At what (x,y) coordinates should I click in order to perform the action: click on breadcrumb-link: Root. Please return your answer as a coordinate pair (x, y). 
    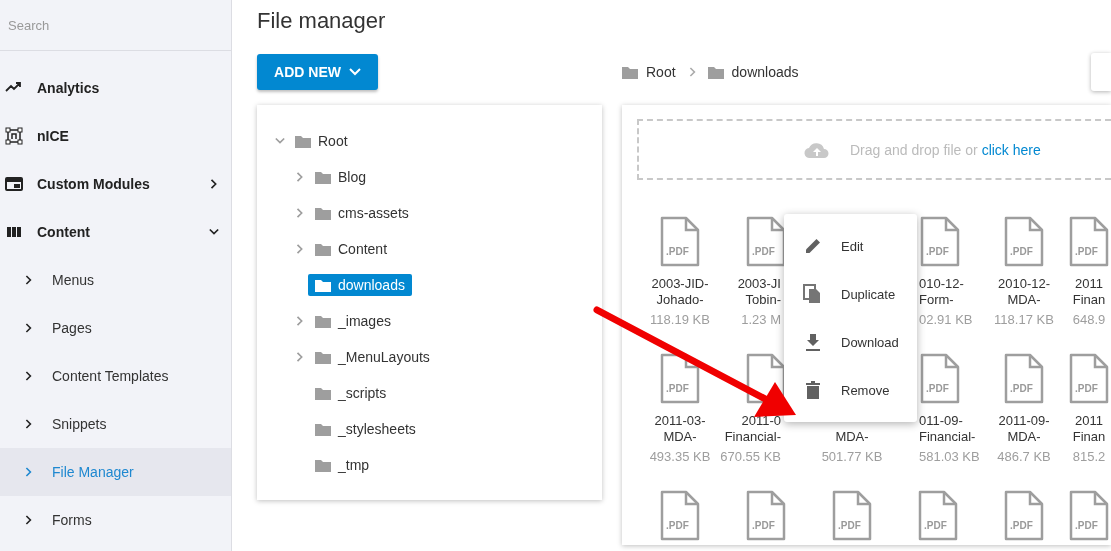
    Looking at the image, I should click on (661, 72).